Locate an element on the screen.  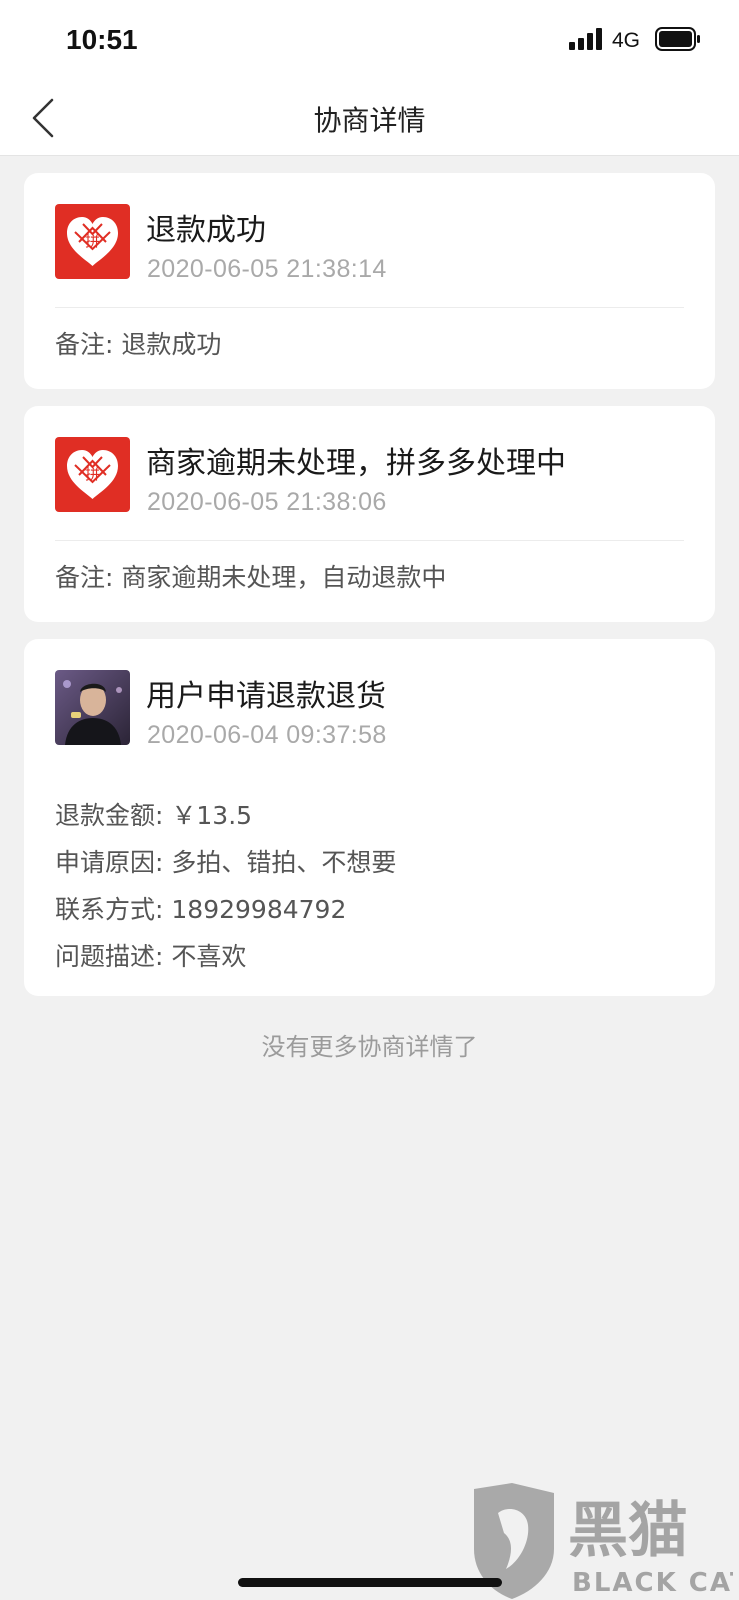
request-reason: 申请原因: 多拍、错拍、不想要 is located at coordinates (225, 861).